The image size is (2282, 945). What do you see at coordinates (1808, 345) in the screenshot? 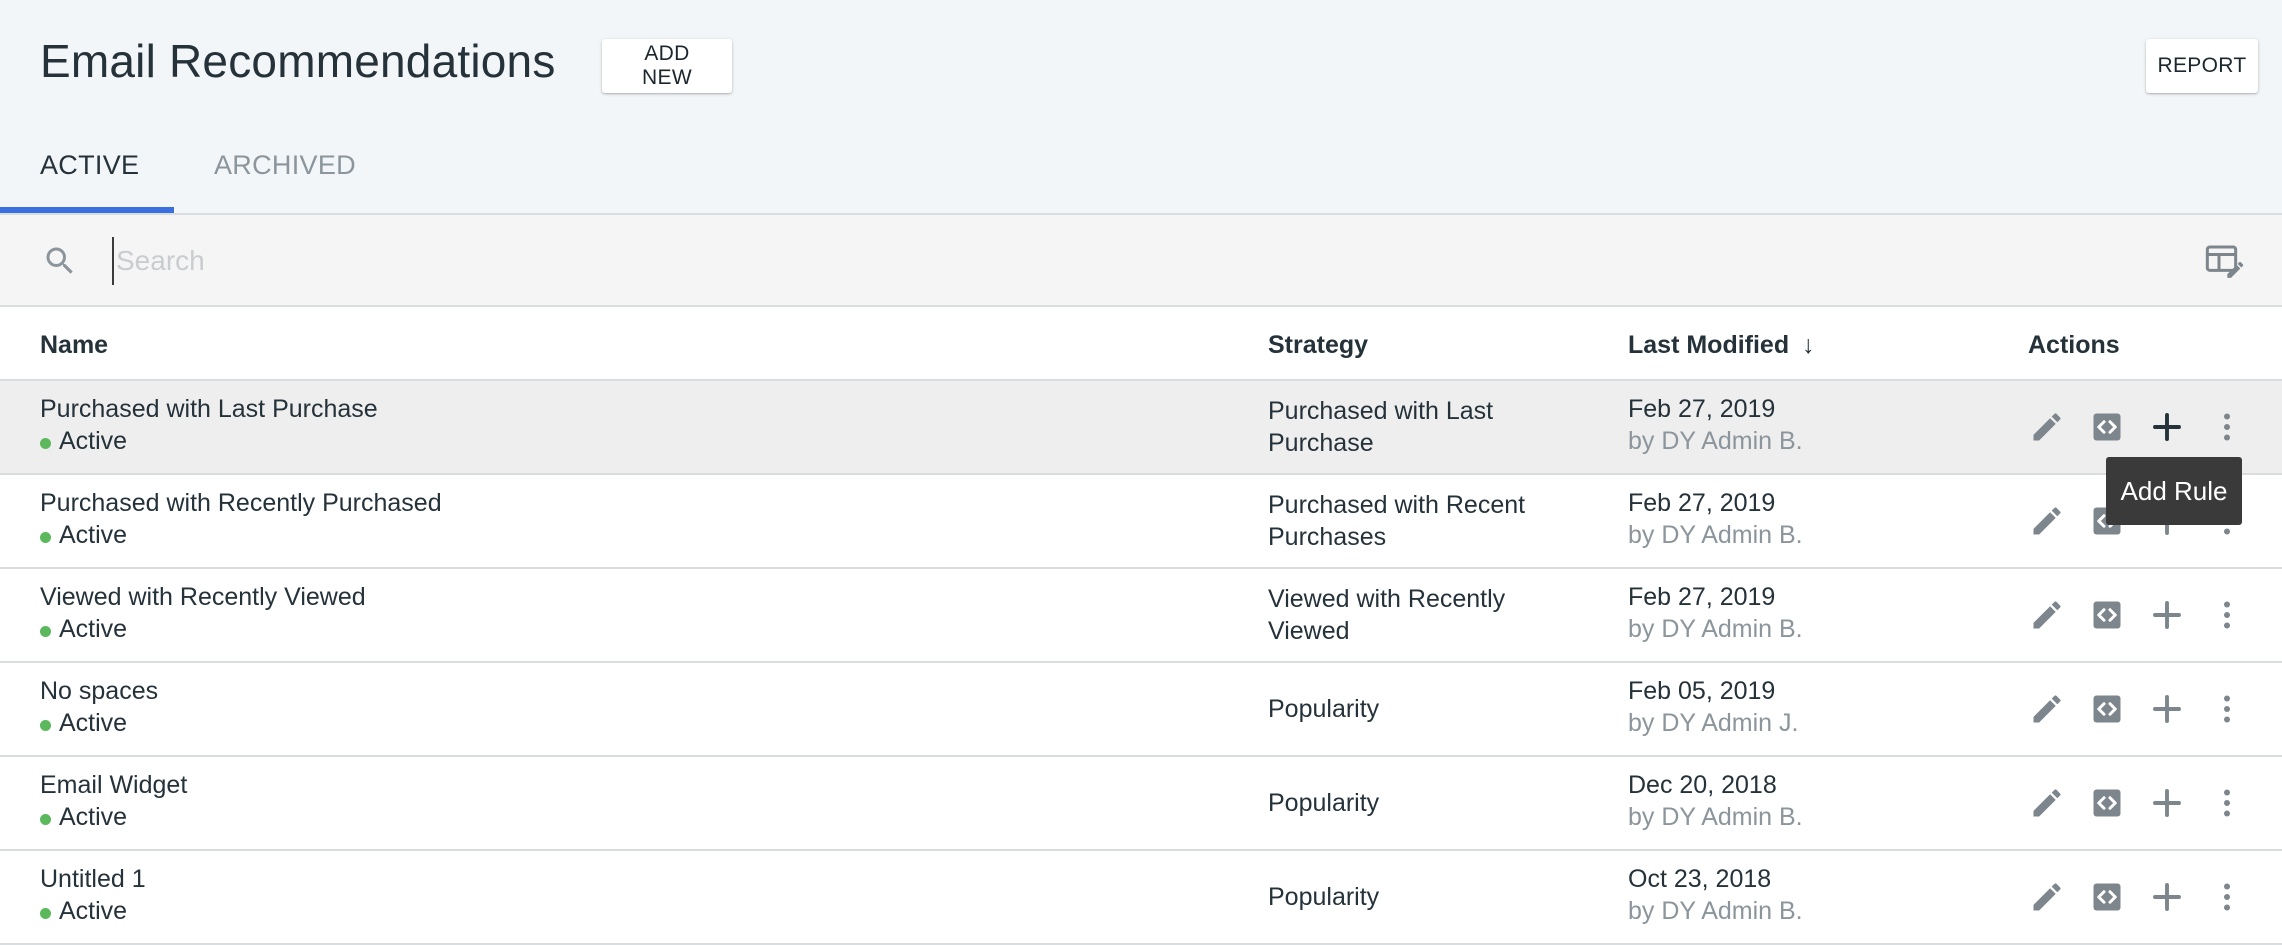
I see `sort-descending-icon: ↓` at bounding box center [1808, 345].